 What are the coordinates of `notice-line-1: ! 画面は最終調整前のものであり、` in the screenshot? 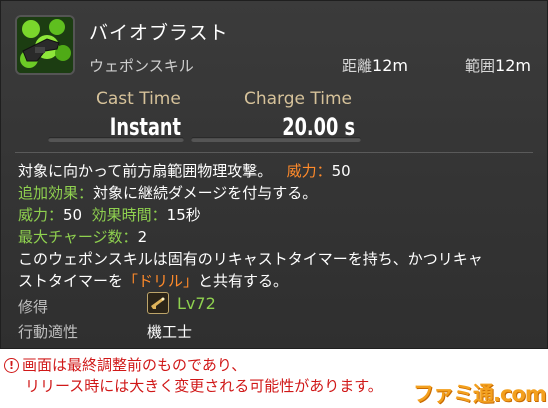 It's located at (193, 365).